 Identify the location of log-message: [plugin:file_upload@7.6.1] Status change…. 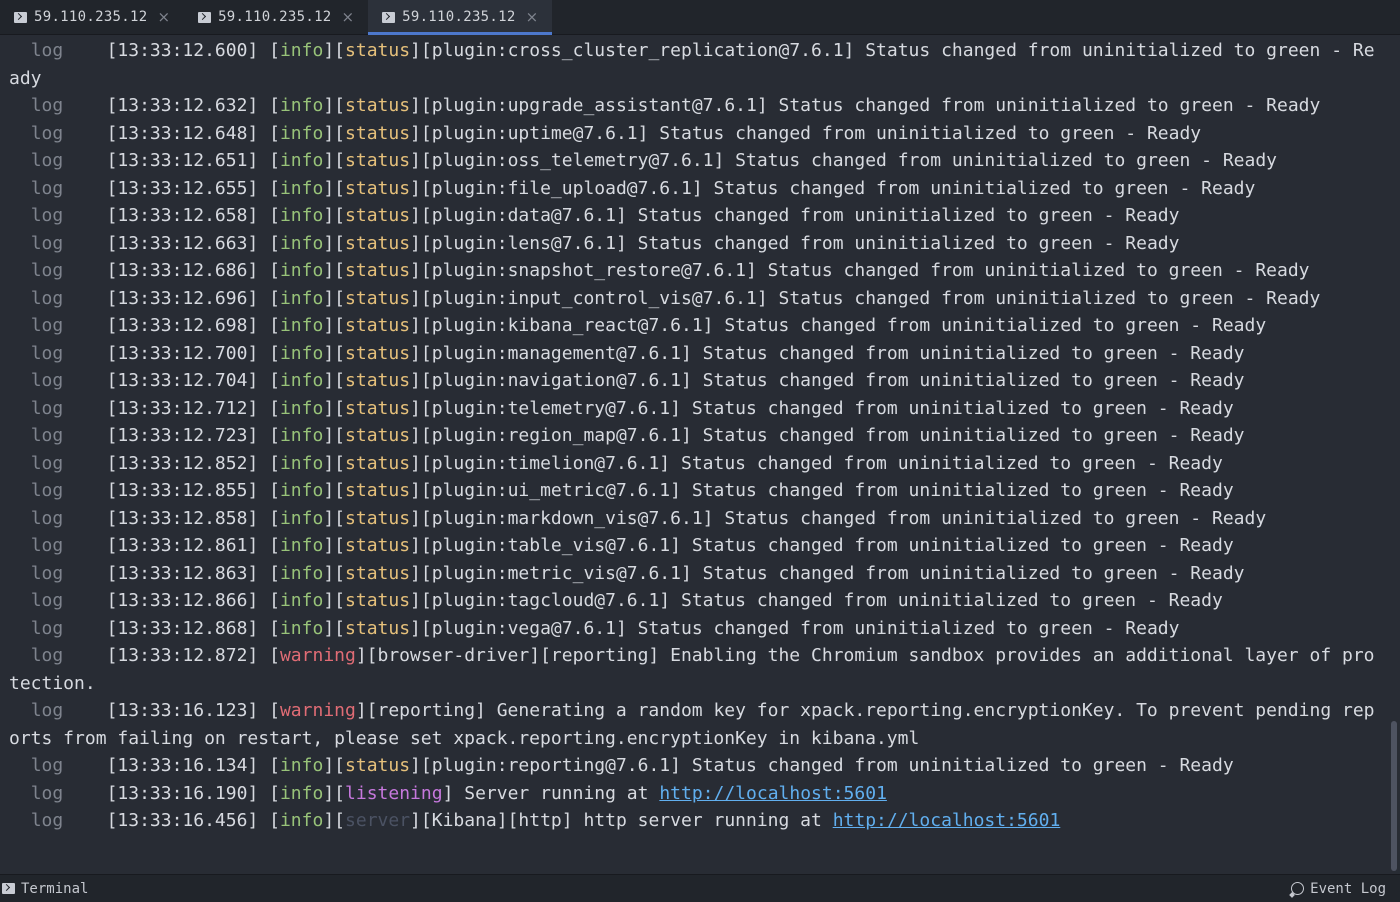
(838, 188).